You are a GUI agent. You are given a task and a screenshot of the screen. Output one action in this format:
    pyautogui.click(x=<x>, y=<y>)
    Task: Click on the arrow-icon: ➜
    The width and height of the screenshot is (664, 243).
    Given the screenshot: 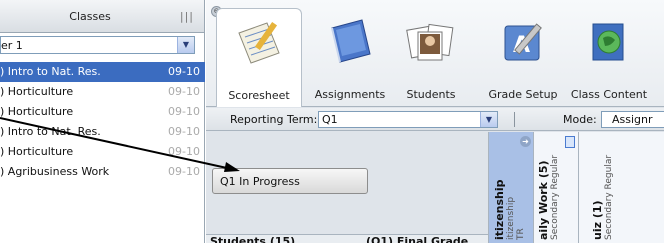 What is the action you would take?
    pyautogui.click(x=525, y=141)
    